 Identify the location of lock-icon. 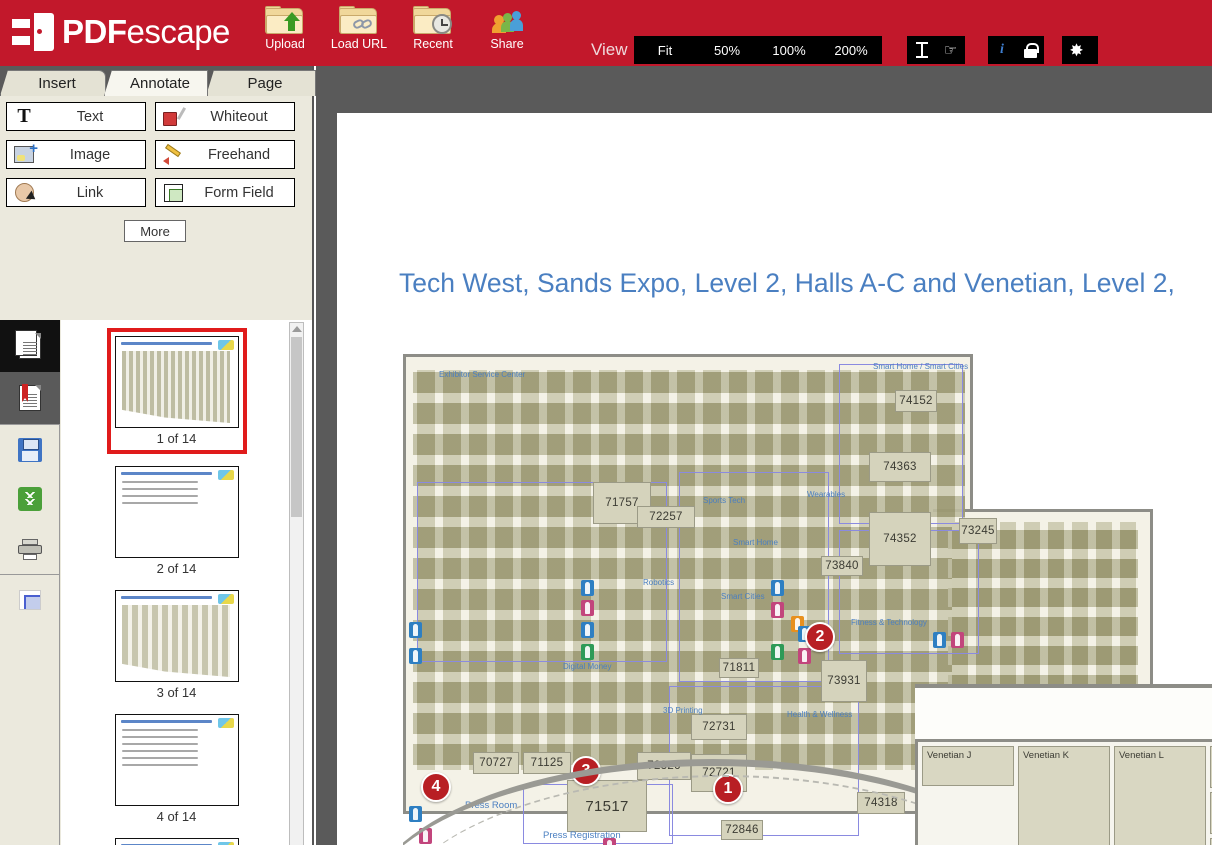
(1031, 50).